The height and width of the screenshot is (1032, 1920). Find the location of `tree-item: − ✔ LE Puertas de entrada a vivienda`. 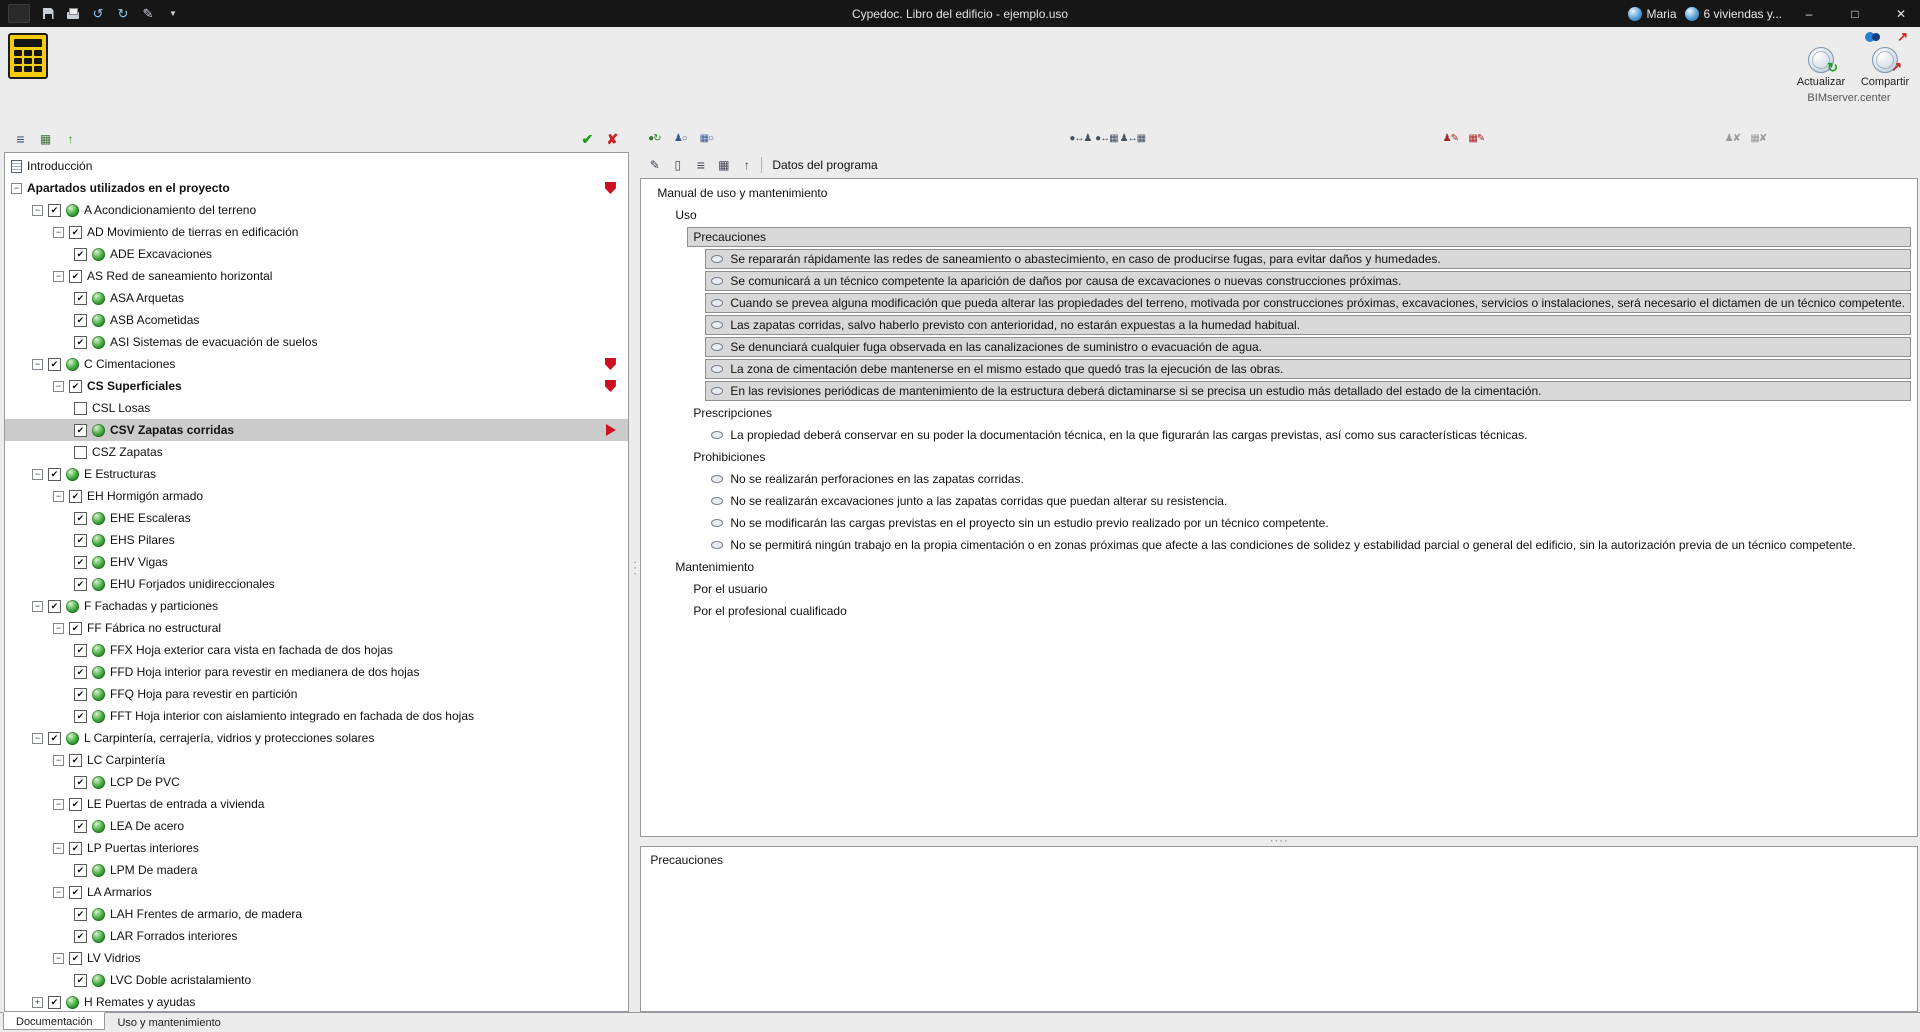

tree-item: − ✔ LE Puertas de entrada a vivienda is located at coordinates (316, 804).